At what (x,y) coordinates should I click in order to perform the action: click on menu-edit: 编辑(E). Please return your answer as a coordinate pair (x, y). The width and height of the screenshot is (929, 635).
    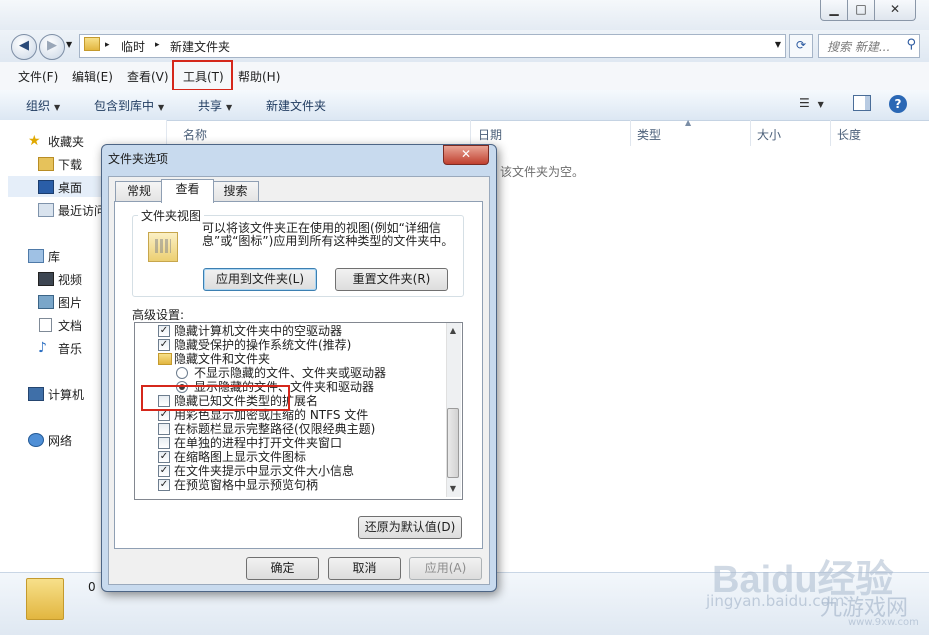
    Looking at the image, I should click on (92, 76).